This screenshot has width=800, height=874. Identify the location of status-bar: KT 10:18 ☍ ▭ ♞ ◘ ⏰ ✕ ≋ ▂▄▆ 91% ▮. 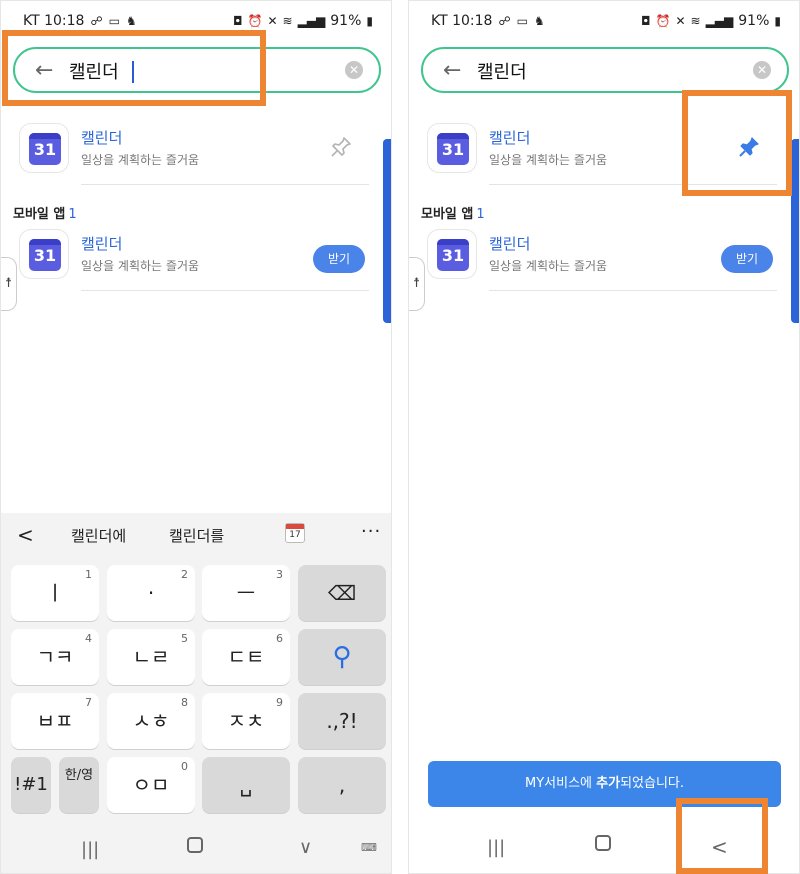
(604, 21).